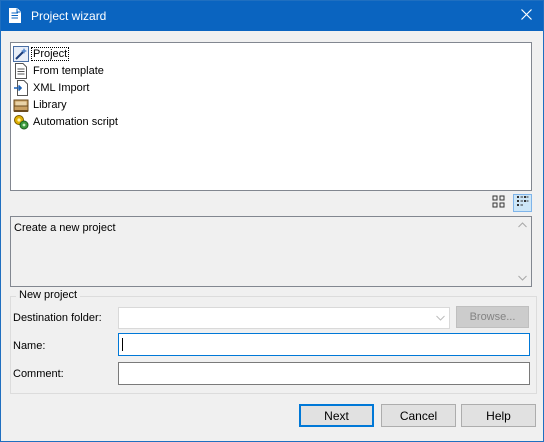  I want to click on destination-folder-combo, so click(284, 318).